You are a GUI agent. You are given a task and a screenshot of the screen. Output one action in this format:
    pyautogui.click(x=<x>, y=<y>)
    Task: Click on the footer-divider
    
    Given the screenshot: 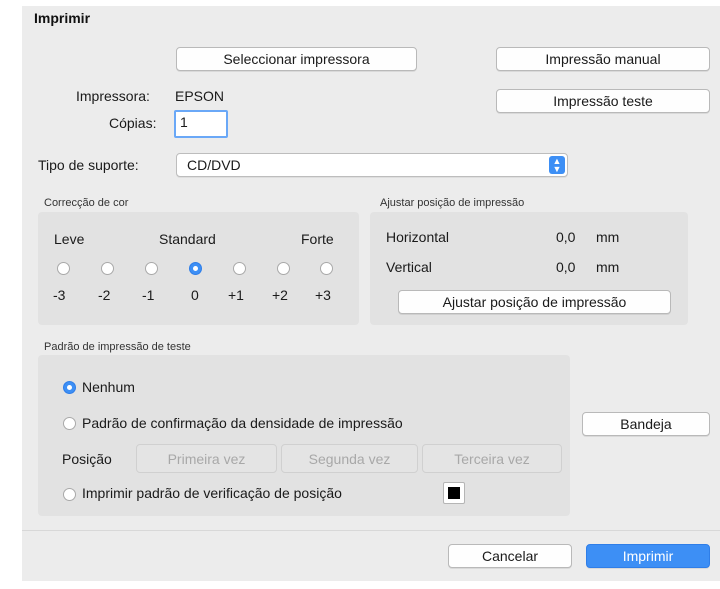 What is the action you would take?
    pyautogui.click(x=371, y=530)
    